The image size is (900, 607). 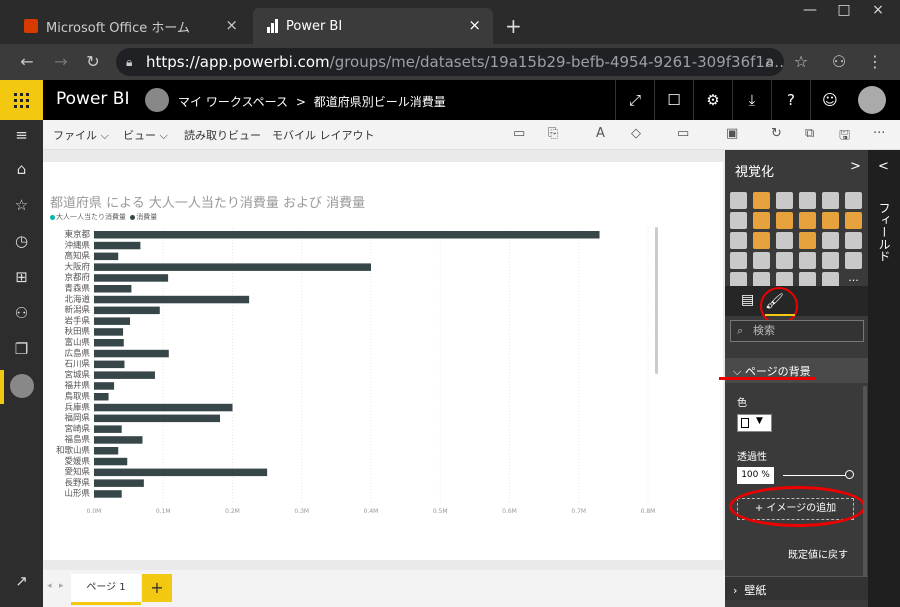 I want to click on viz-expand-icon: >, so click(x=855, y=166).